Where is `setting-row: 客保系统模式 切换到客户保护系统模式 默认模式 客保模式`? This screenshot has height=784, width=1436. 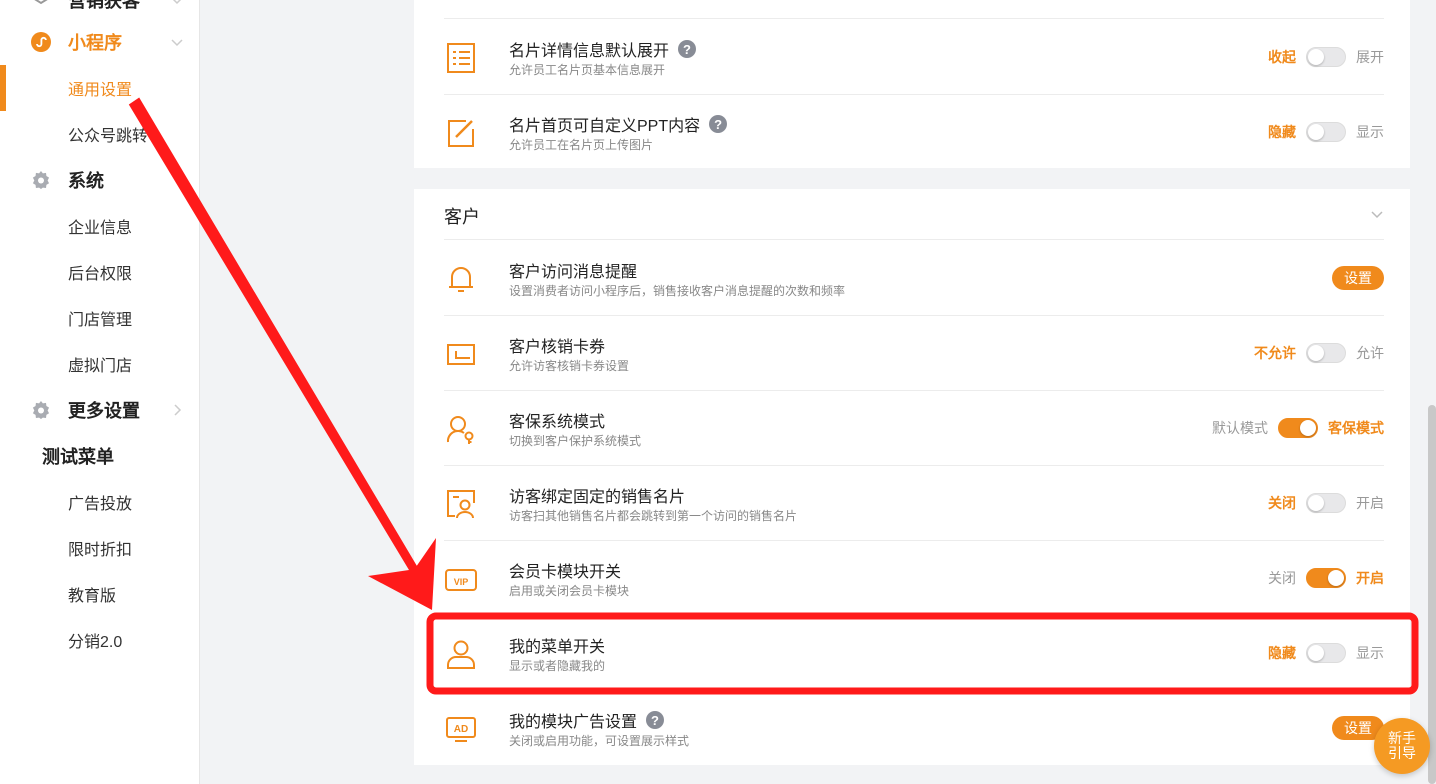
setting-row: 客保系统模式 切换到客户保护系统模式 默认模式 客保模式 is located at coordinates (914, 428).